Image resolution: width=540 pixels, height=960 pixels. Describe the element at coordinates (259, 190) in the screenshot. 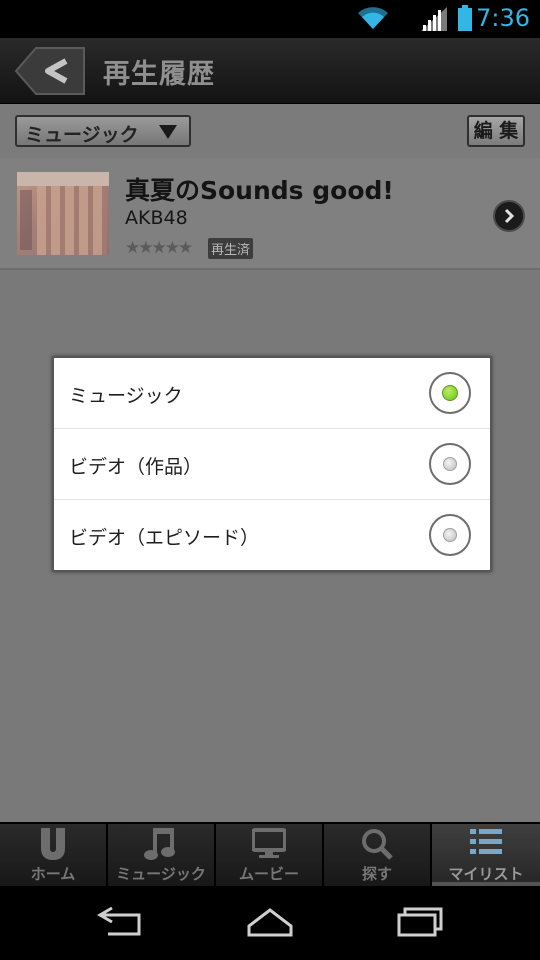

I see `item-title: 真夏のSounds good!` at that location.